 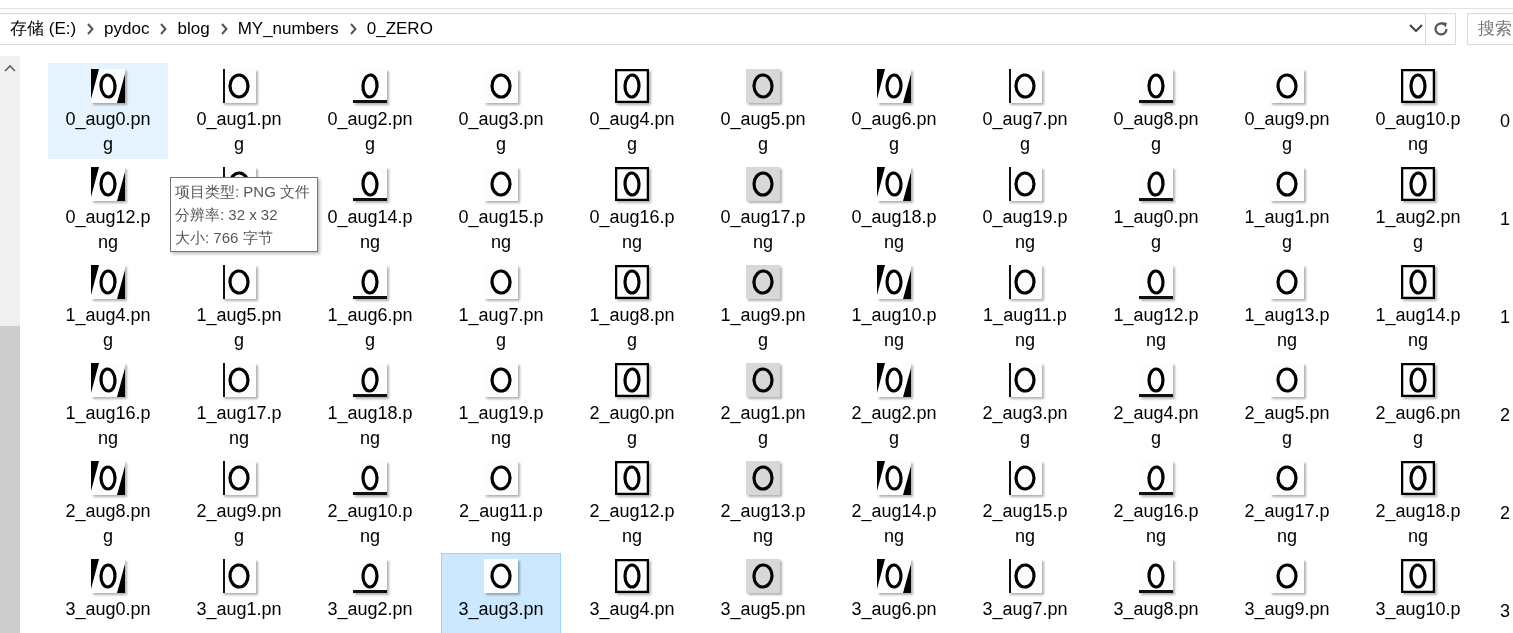 I want to click on file-name: 0_aug15.png, so click(x=501, y=230).